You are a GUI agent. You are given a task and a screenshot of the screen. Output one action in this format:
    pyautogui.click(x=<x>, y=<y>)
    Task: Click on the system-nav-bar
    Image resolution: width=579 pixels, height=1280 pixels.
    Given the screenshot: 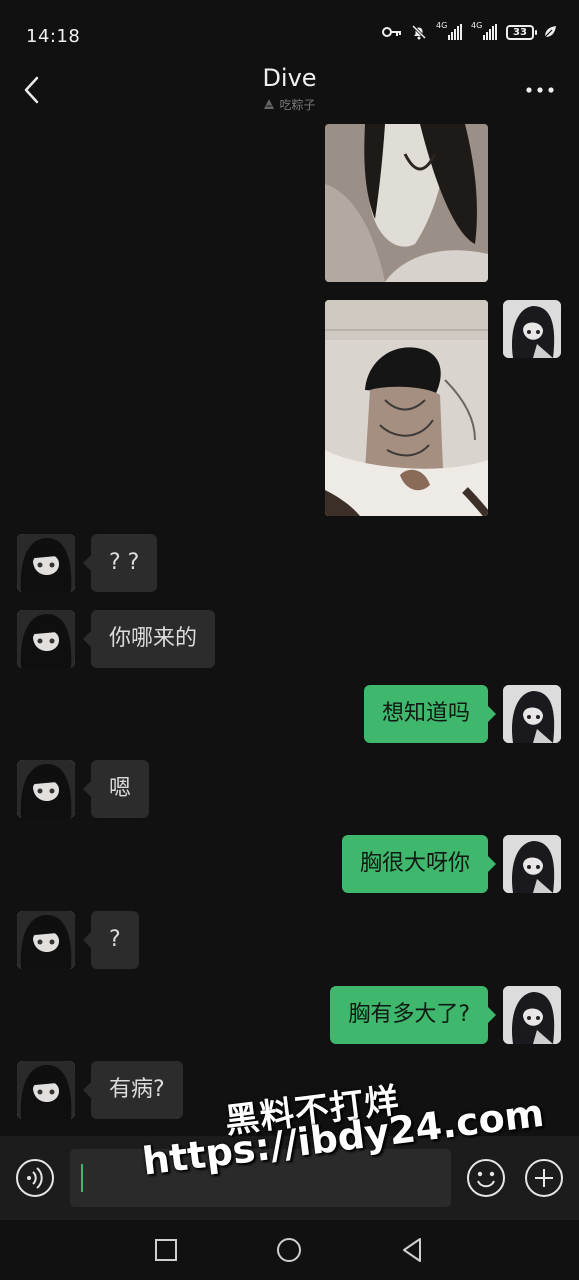 What is the action you would take?
    pyautogui.click(x=289, y=1250)
    